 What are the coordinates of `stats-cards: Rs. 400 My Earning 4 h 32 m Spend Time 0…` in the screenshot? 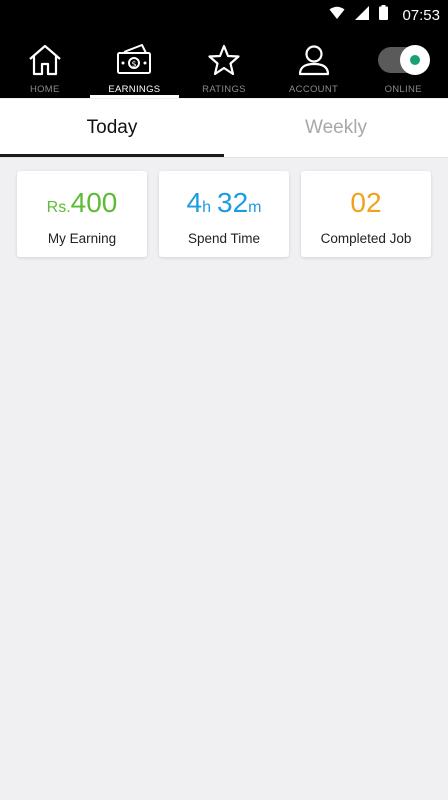 It's located at (224, 214).